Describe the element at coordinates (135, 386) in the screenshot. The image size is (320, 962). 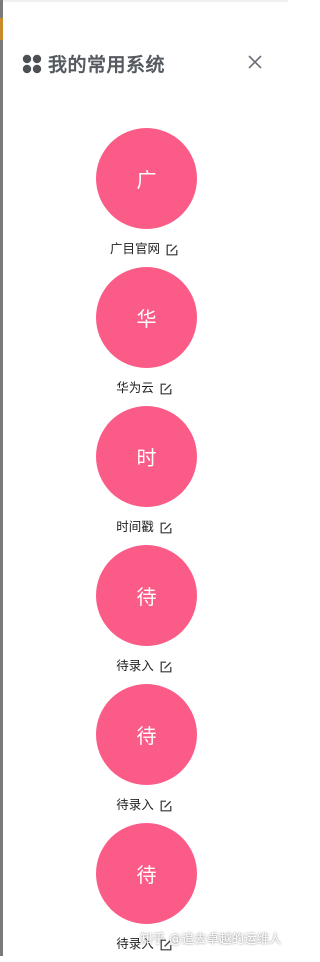
I see `app-label: 华为云` at that location.